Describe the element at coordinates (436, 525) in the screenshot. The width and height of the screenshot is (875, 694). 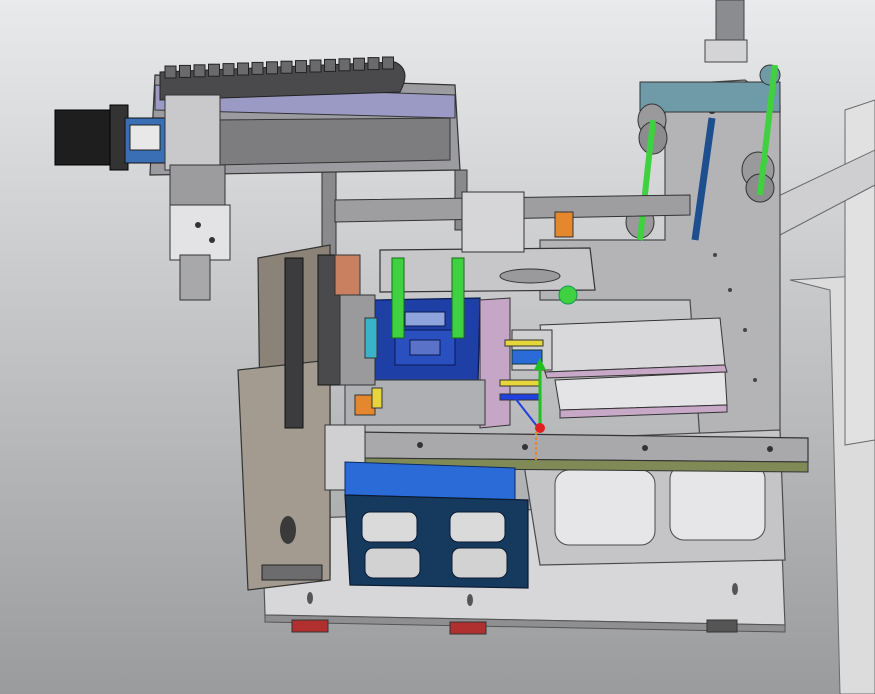
I see `blue-base-cabinet` at that location.